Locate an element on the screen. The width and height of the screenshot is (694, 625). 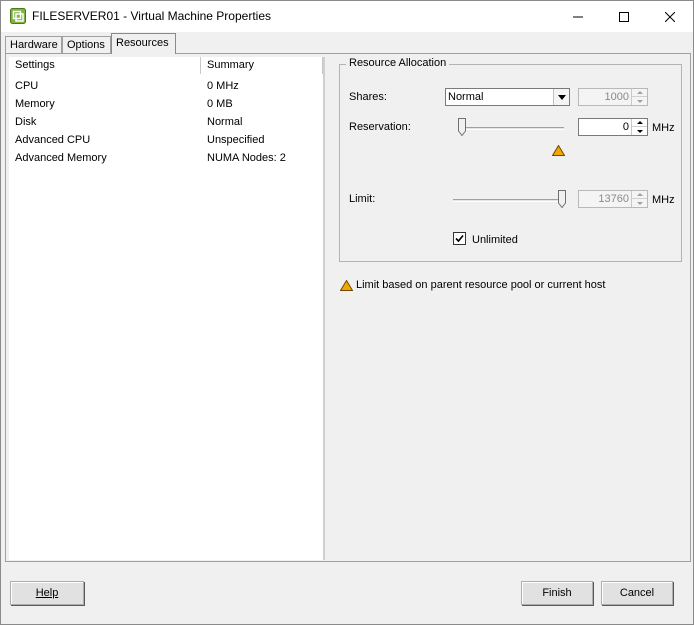
tab-label: Hardware is located at coordinates (34, 45).